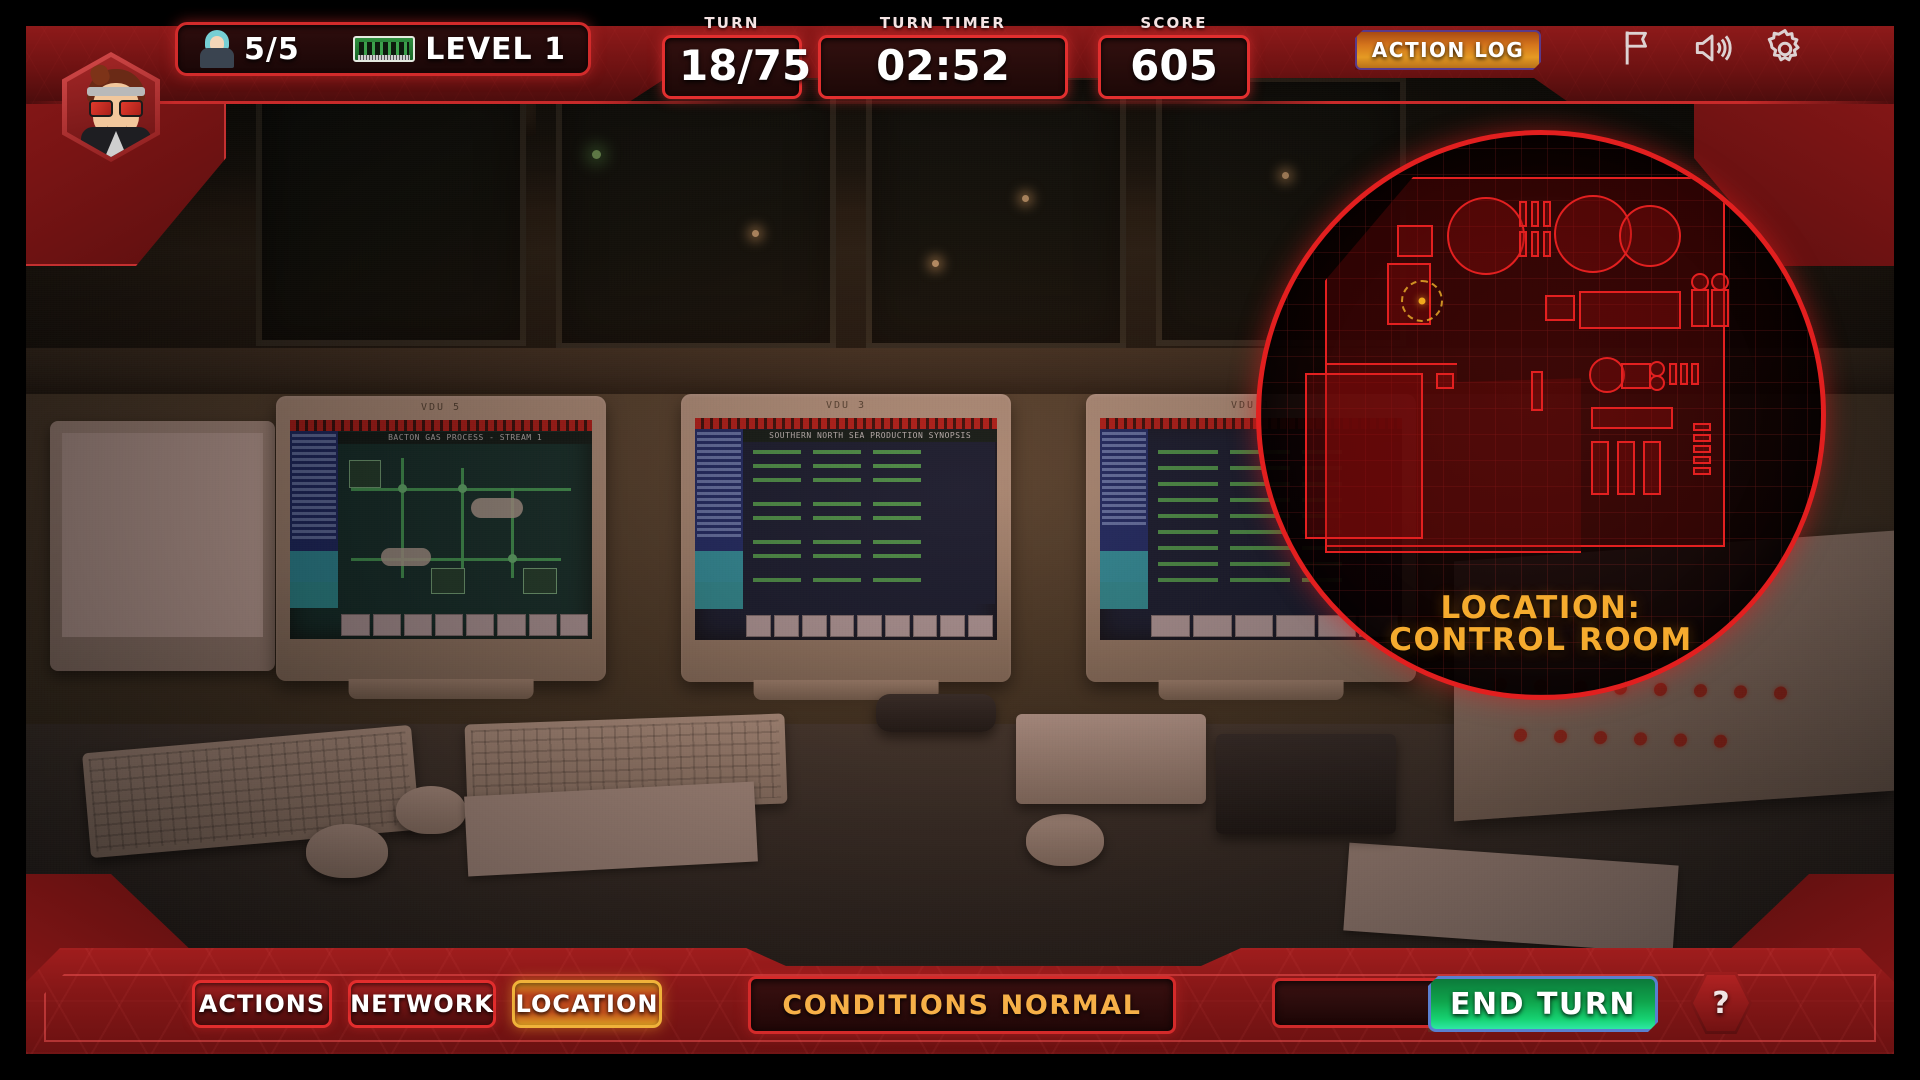 The image size is (1920, 1080). I want to click on action-log-label: ACTION LOG, so click(1448, 50).